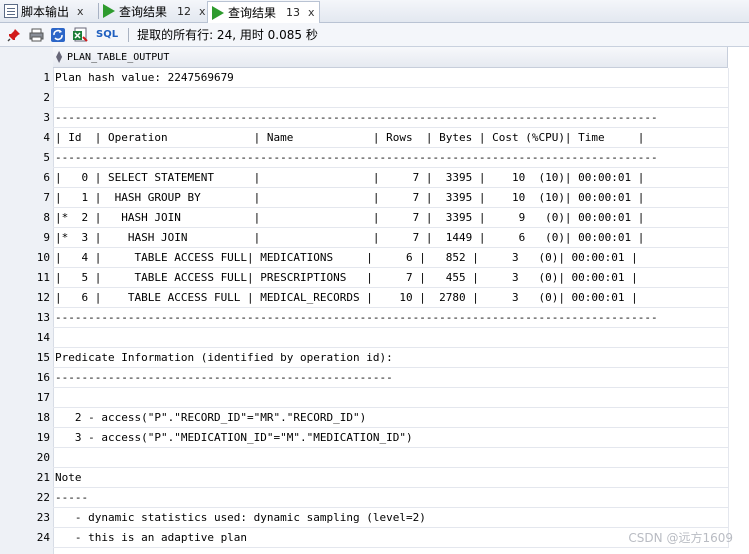 The height and width of the screenshot is (554, 749). Describe the element at coordinates (43, 477) in the screenshot. I see `row-number: 21` at that location.